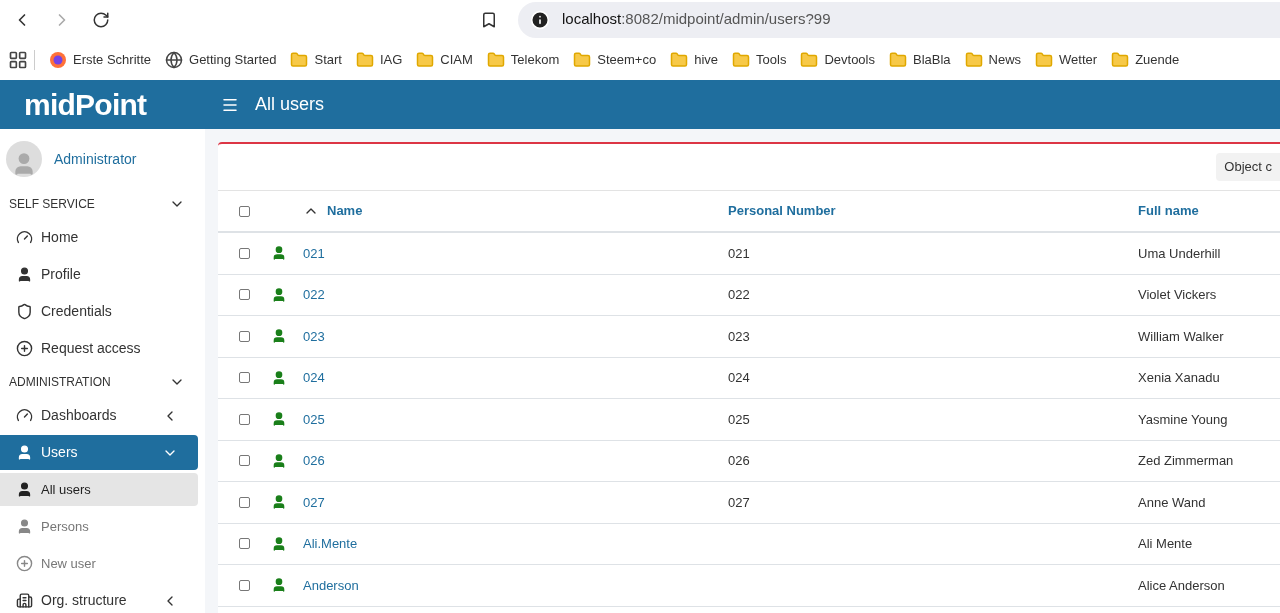 The width and height of the screenshot is (1280, 613). Describe the element at coordinates (1181, 336) in the screenshot. I see `table-cell-text: William Walker` at that location.